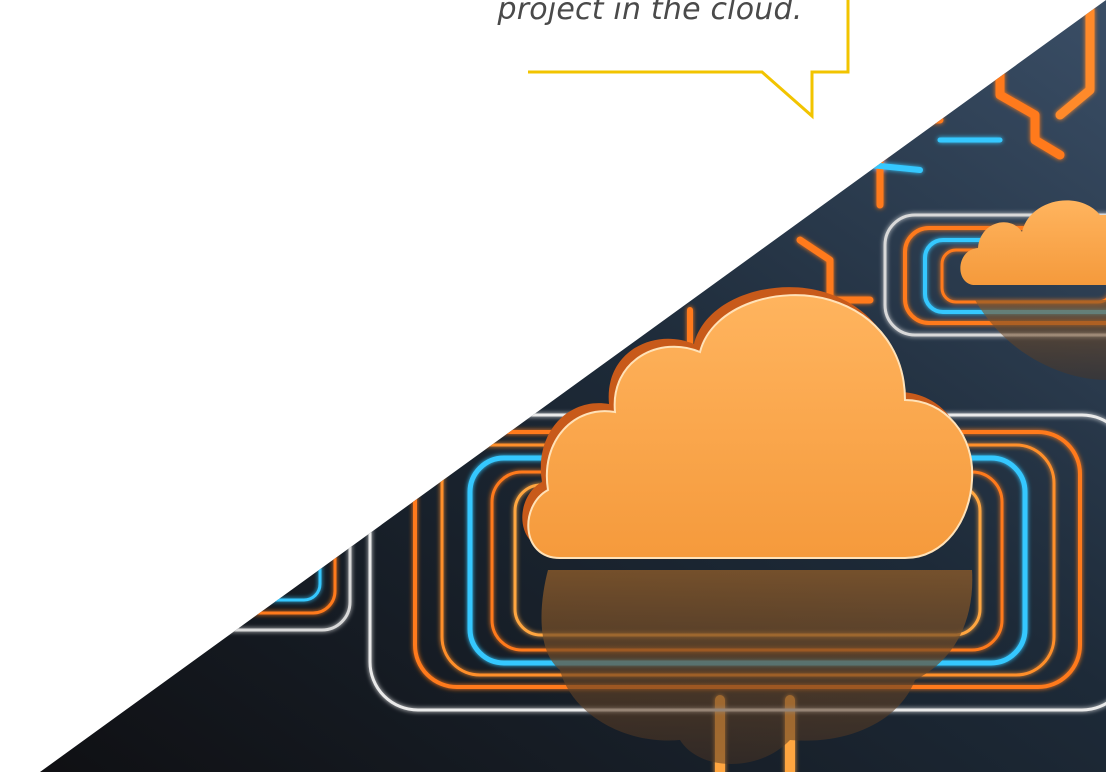 Image resolution: width=1106 pixels, height=772 pixels. I want to click on speech-bubble-text: project in the cloud., so click(650, 13).